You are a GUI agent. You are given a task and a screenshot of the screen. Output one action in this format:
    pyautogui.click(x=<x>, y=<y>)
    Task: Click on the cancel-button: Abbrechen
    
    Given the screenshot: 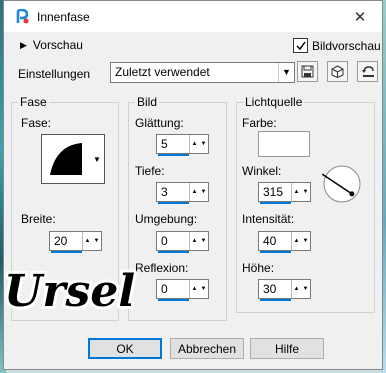 What is the action you would take?
    pyautogui.click(x=207, y=348)
    